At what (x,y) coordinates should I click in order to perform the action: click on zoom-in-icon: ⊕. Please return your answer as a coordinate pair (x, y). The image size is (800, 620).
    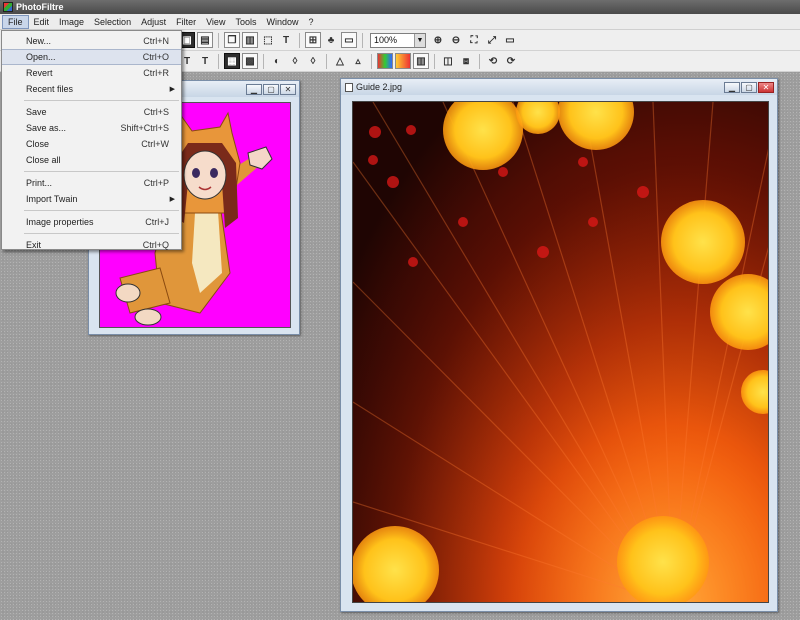
    Looking at the image, I should click on (438, 40).